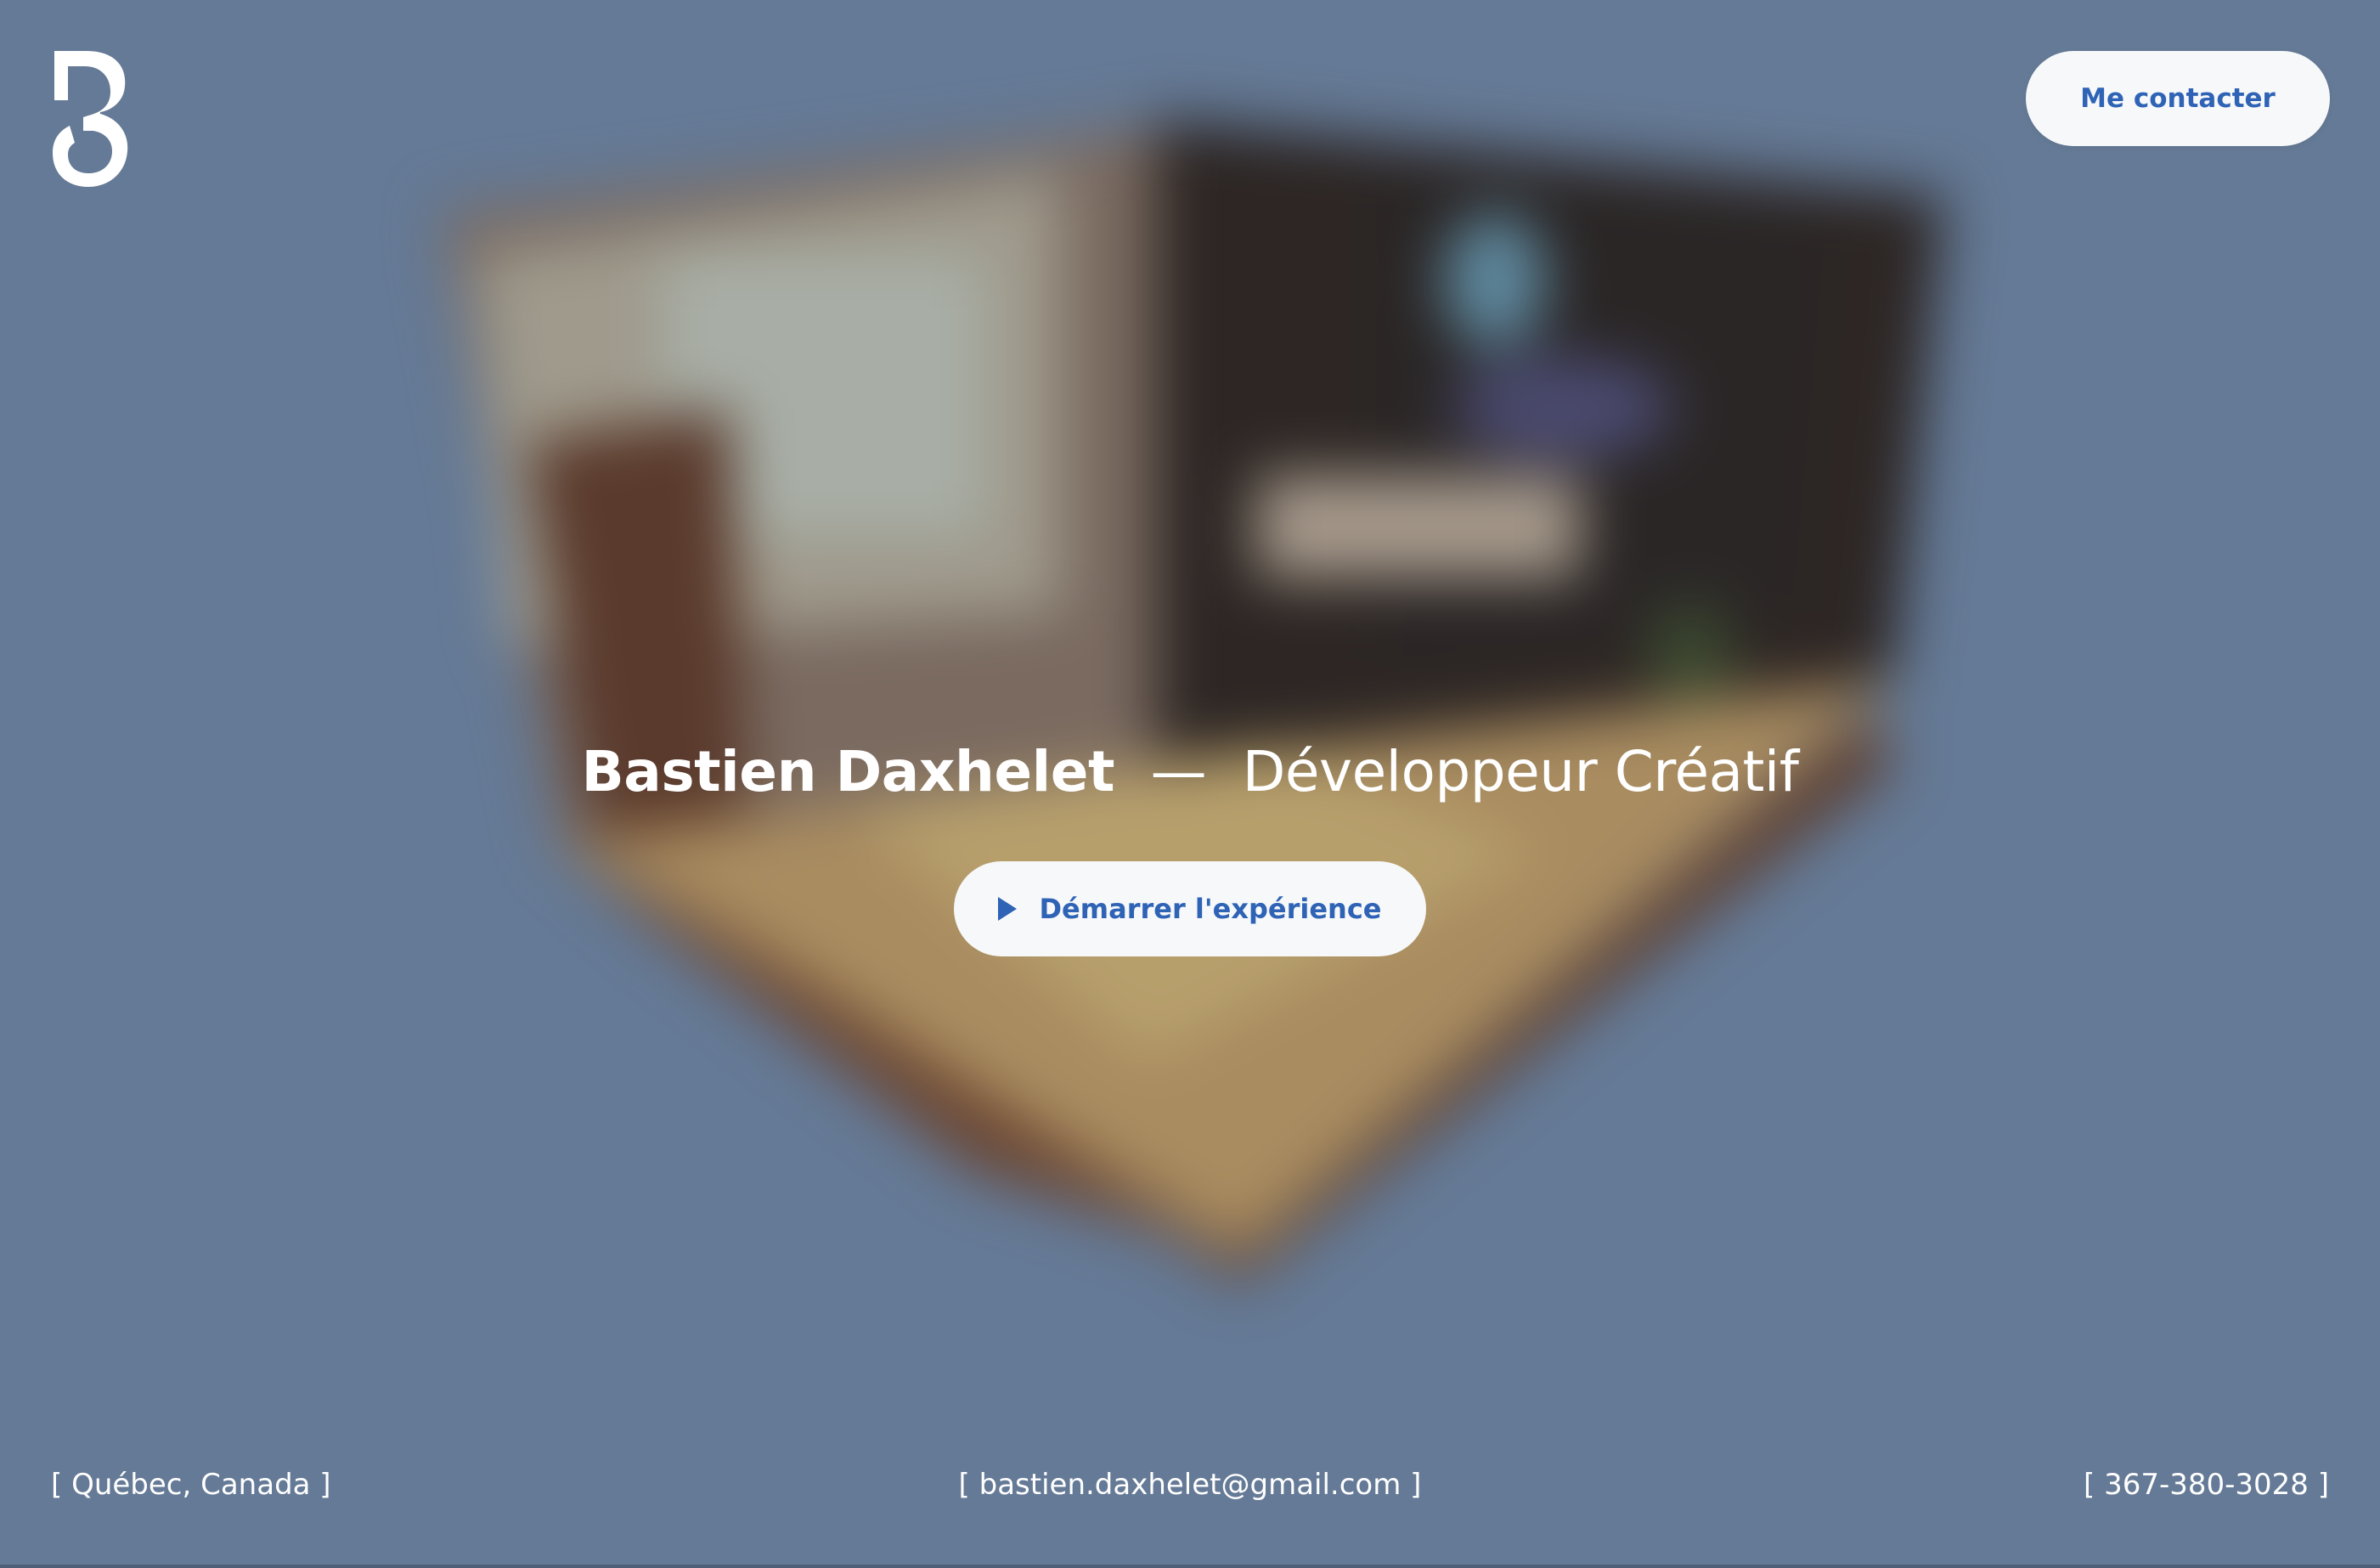 This screenshot has width=2380, height=1568. I want to click on start-experience-button: Démarrer l'expérience, so click(1190, 908).